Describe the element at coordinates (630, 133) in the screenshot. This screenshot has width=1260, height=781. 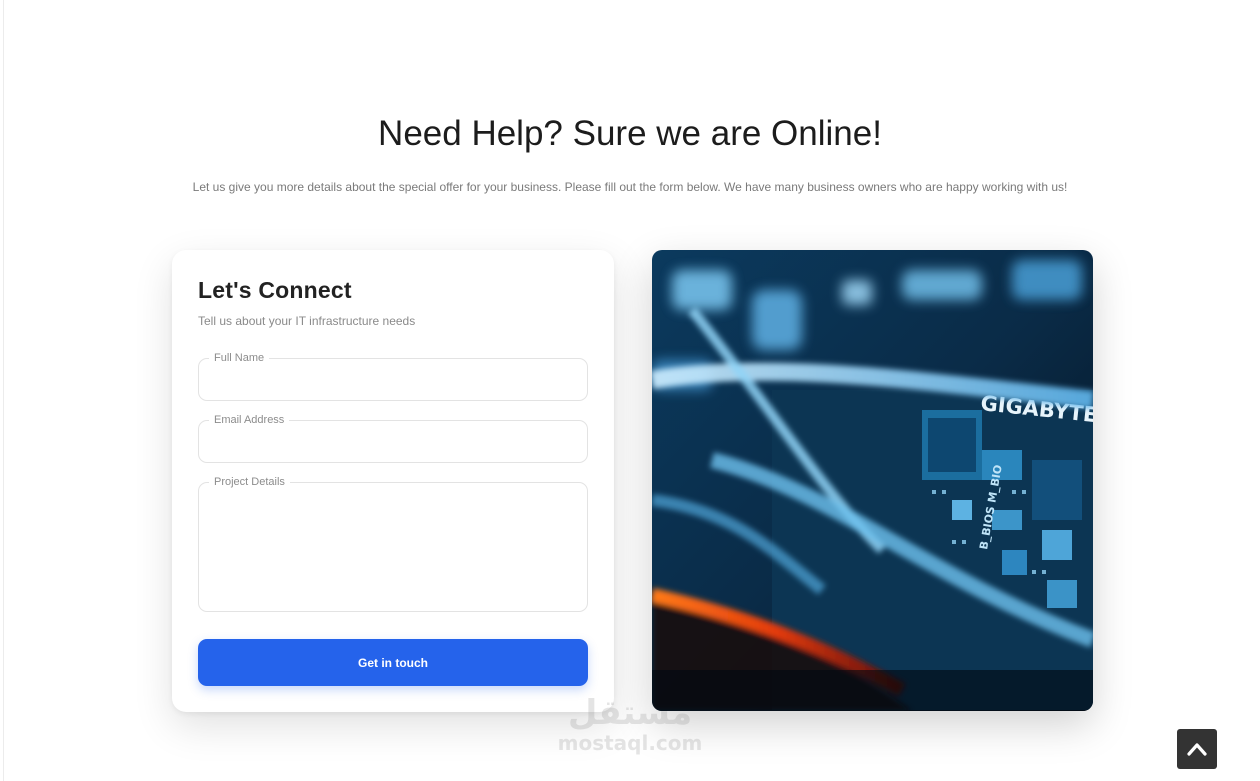
I see `page-title: Need Help? Sure we are Online!` at that location.